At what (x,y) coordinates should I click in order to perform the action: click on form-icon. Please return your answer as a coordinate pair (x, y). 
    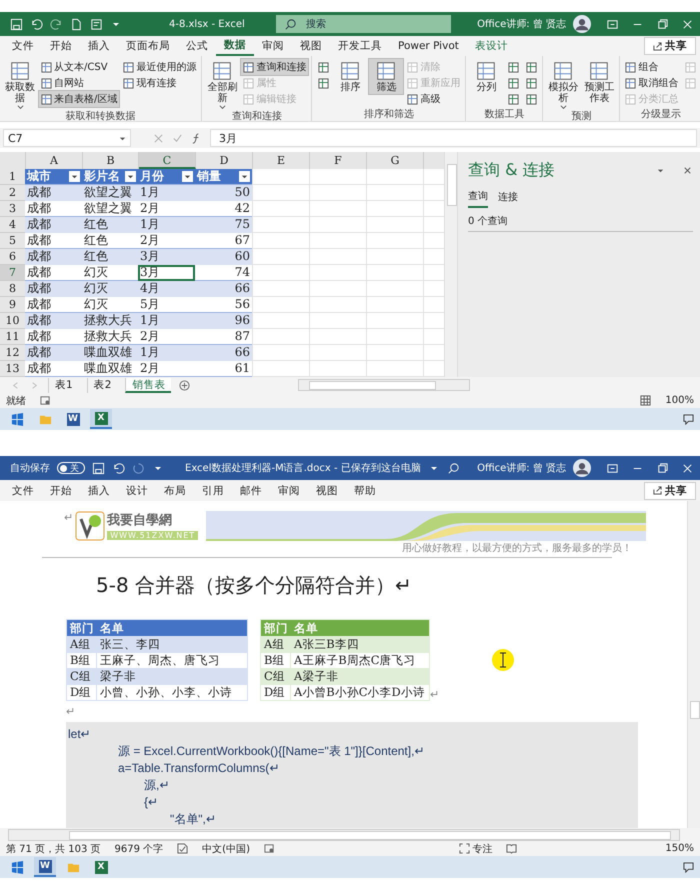
    Looking at the image, I should click on (96, 24).